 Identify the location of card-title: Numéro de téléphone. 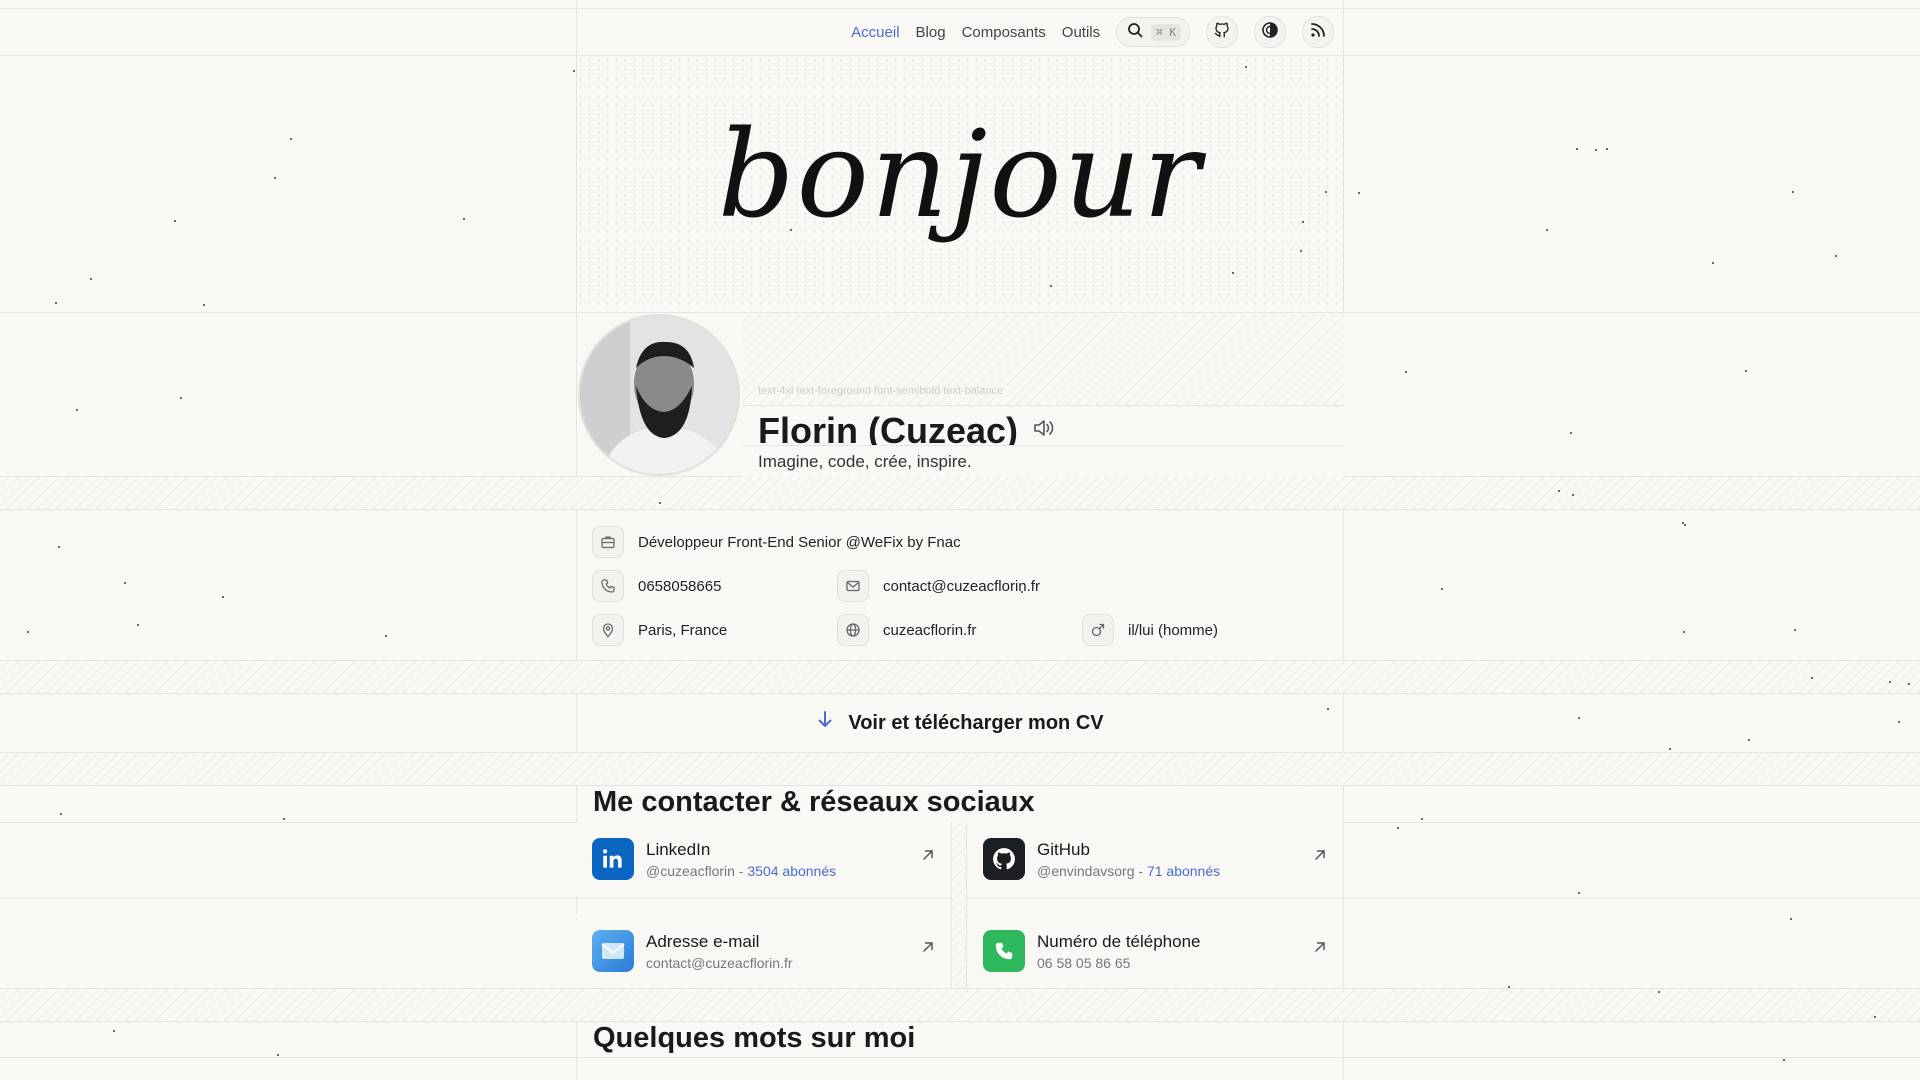
(1119, 941).